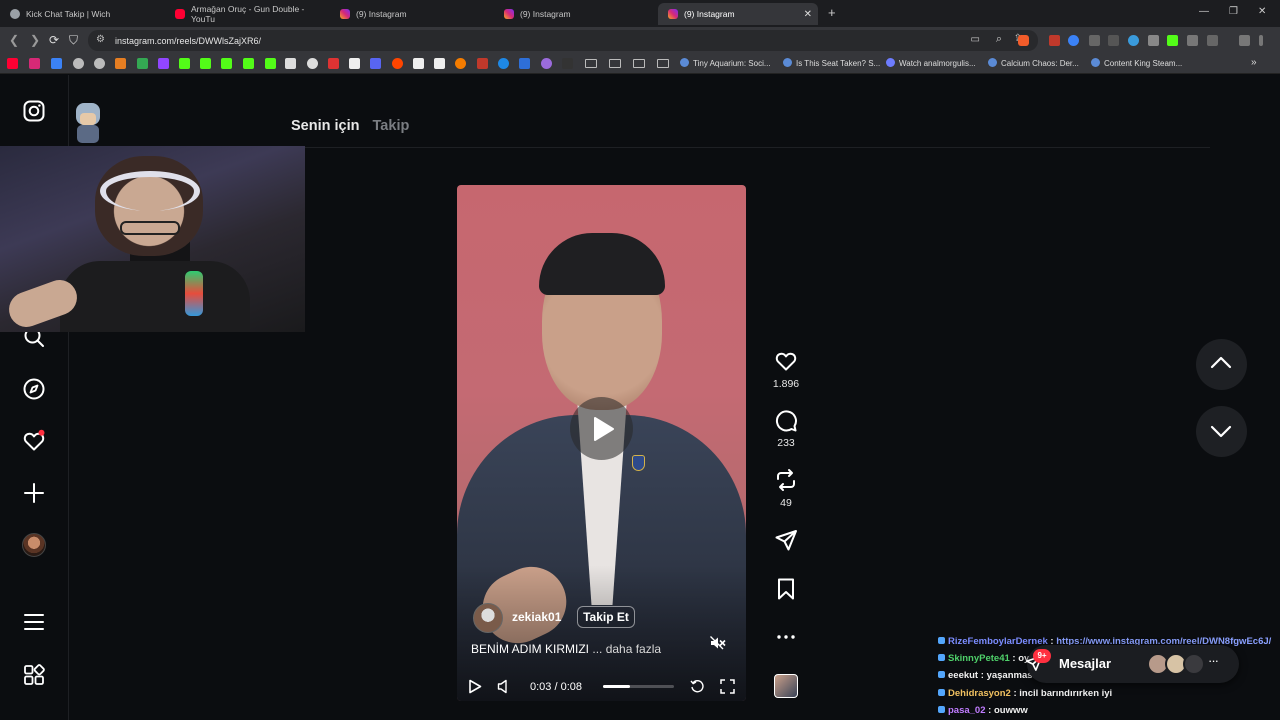 Image resolution: width=1280 pixels, height=720 pixels. I want to click on explore-compass-icon, so click(34, 389).